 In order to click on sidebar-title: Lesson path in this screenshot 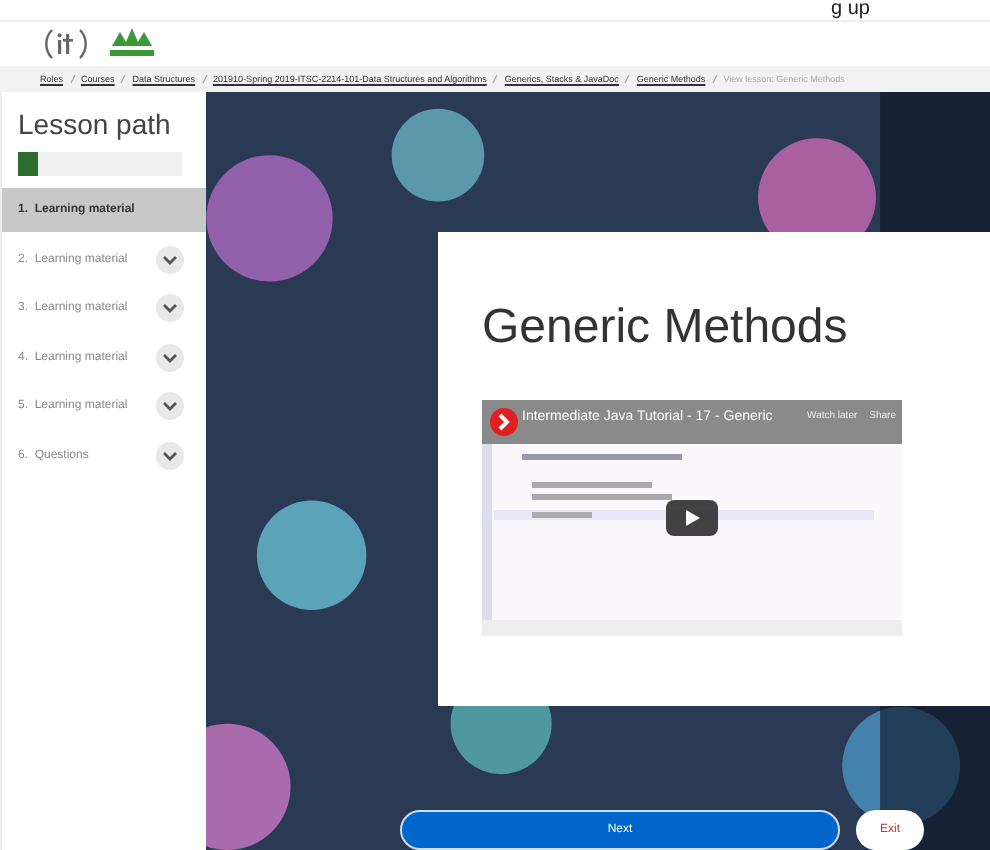, I will do `click(94, 126)`.